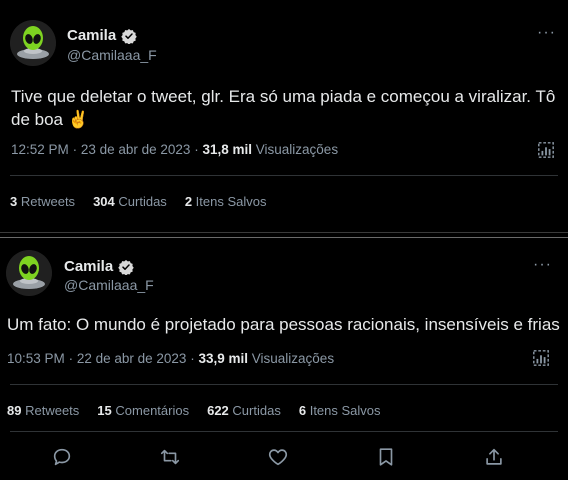 Image resolution: width=568 pixels, height=480 pixels. Describe the element at coordinates (42, 201) in the screenshot. I see `stat-retweets: 3 Retweets` at that location.